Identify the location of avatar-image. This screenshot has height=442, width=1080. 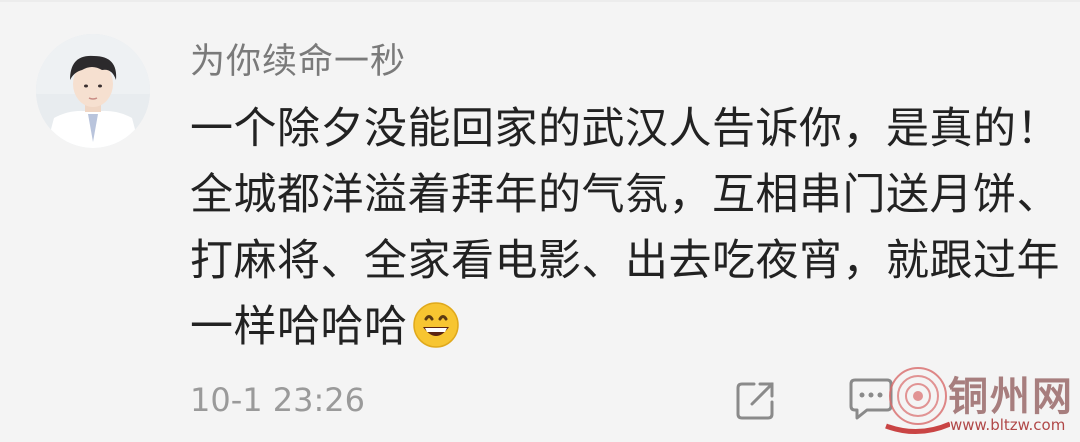
(93, 91).